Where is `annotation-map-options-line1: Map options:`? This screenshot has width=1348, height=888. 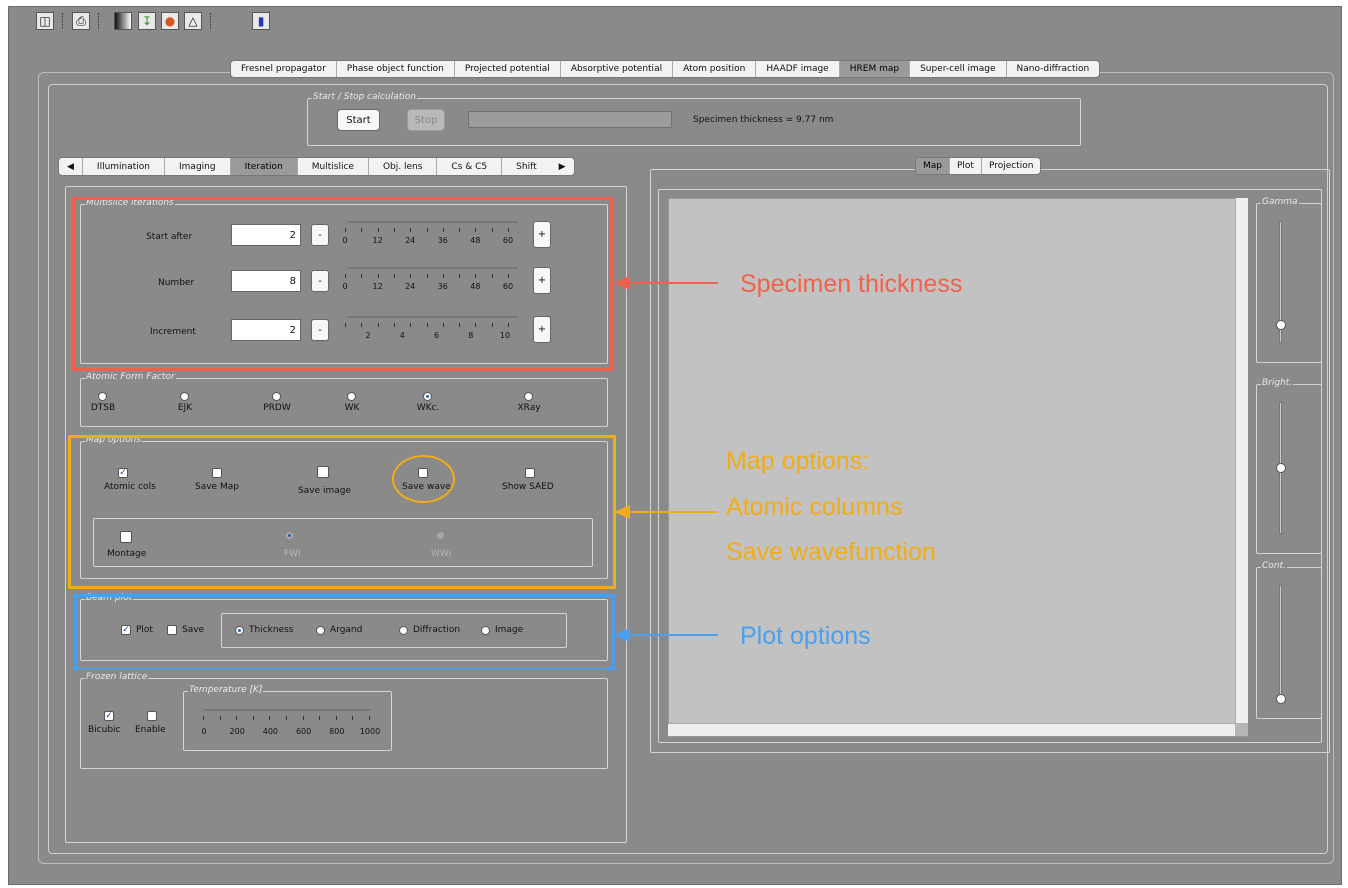
annotation-map-options-line1: Map options: is located at coordinates (798, 461).